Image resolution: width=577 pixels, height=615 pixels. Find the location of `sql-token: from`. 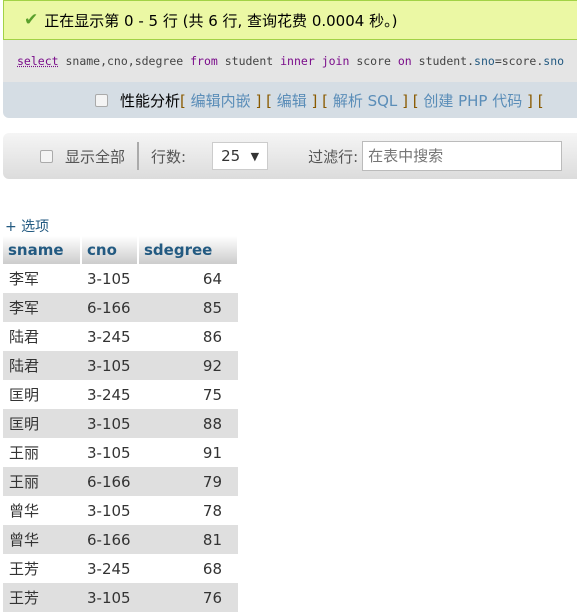

sql-token: from is located at coordinates (204, 61).